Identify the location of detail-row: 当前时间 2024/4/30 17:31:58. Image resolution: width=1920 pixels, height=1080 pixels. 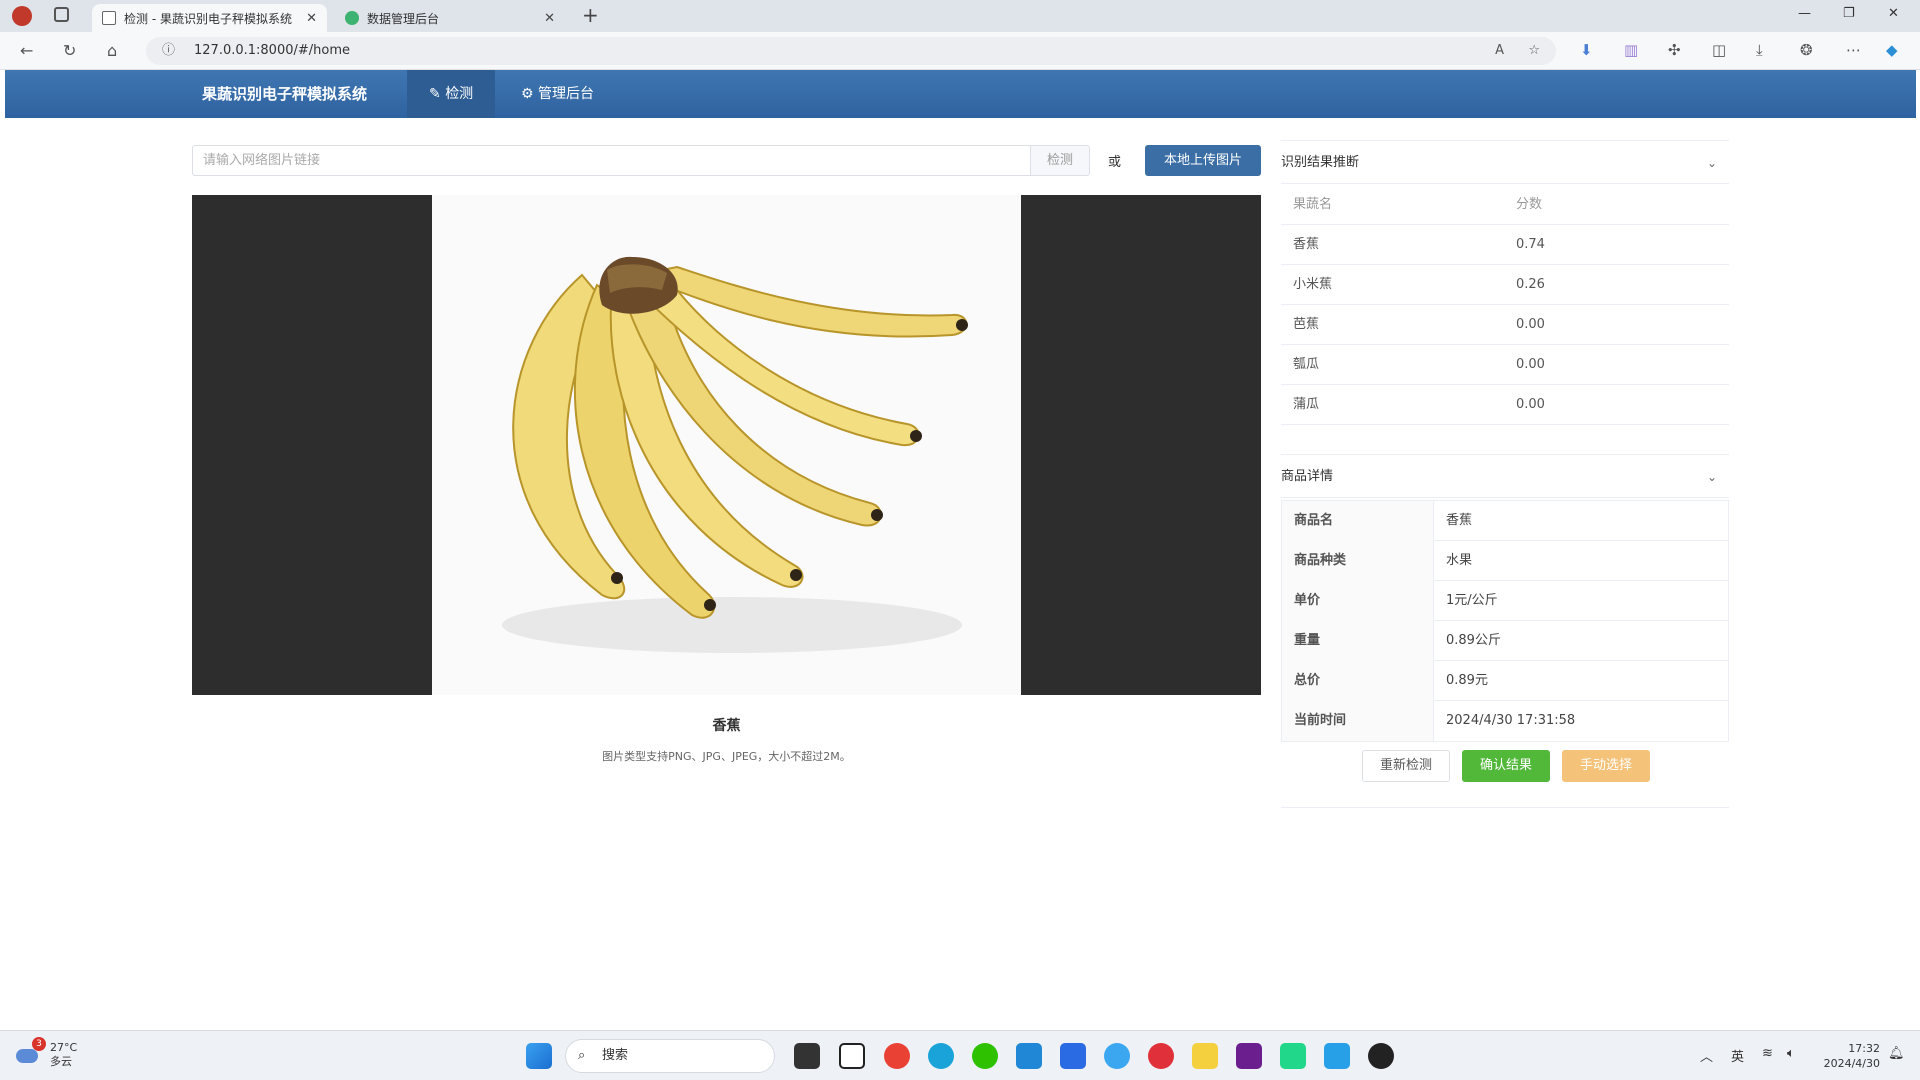
(1505, 721).